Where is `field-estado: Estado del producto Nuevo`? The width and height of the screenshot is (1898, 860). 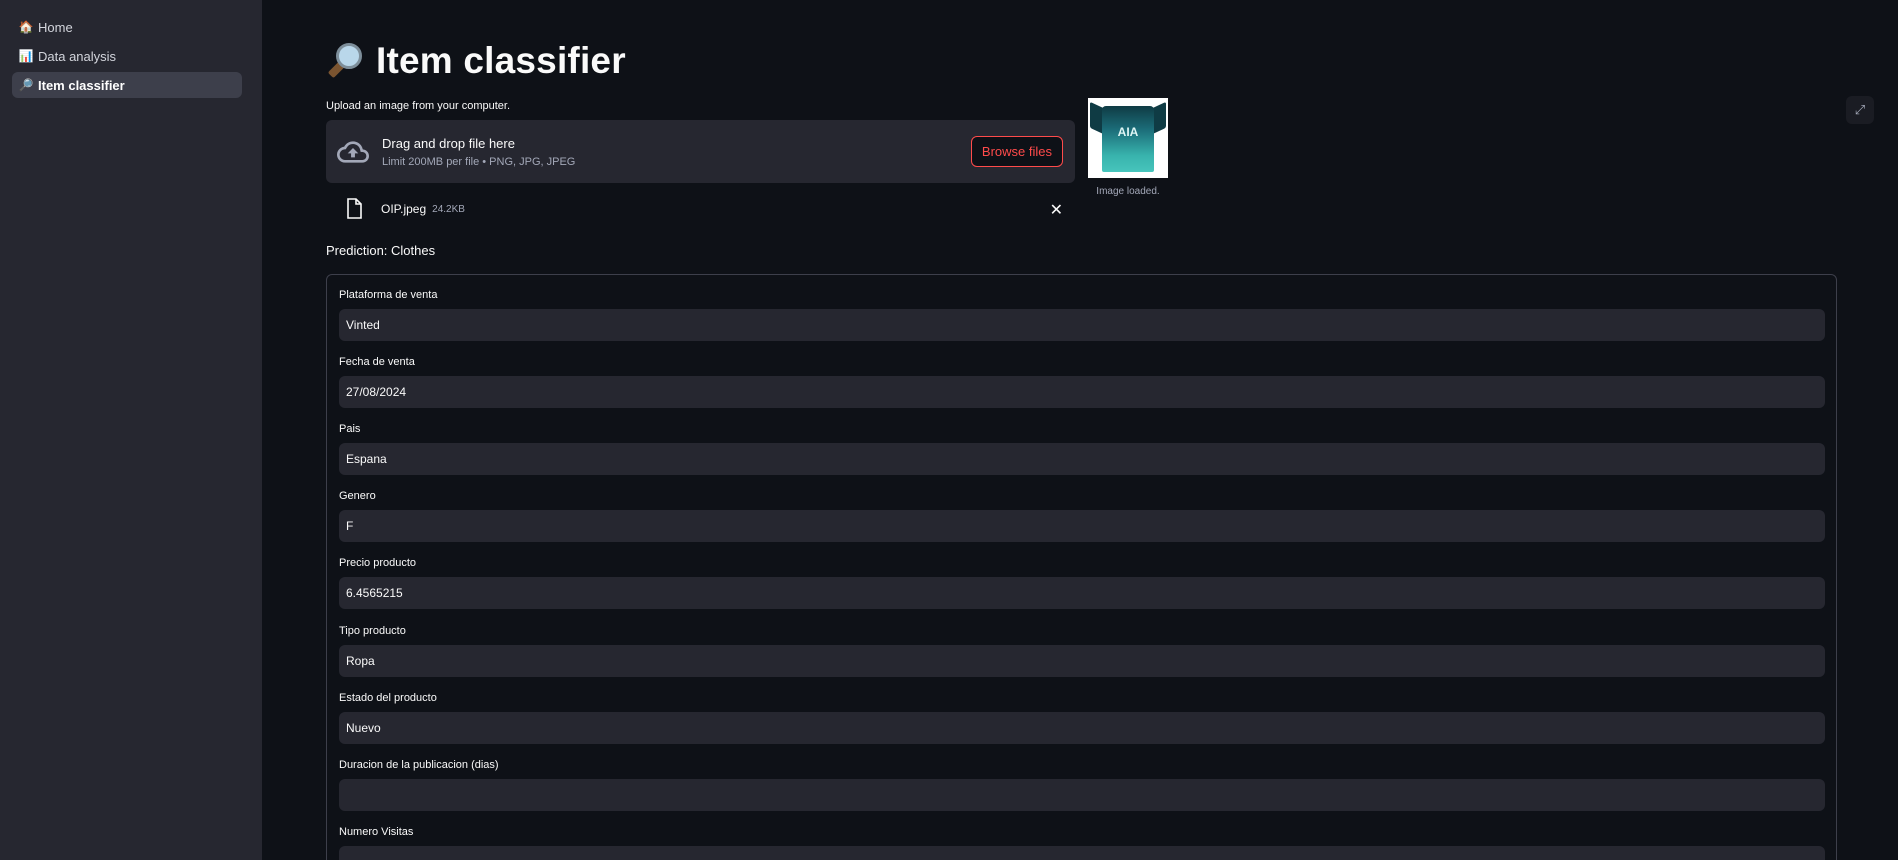 field-estado: Estado del producto Nuevo is located at coordinates (1082, 718).